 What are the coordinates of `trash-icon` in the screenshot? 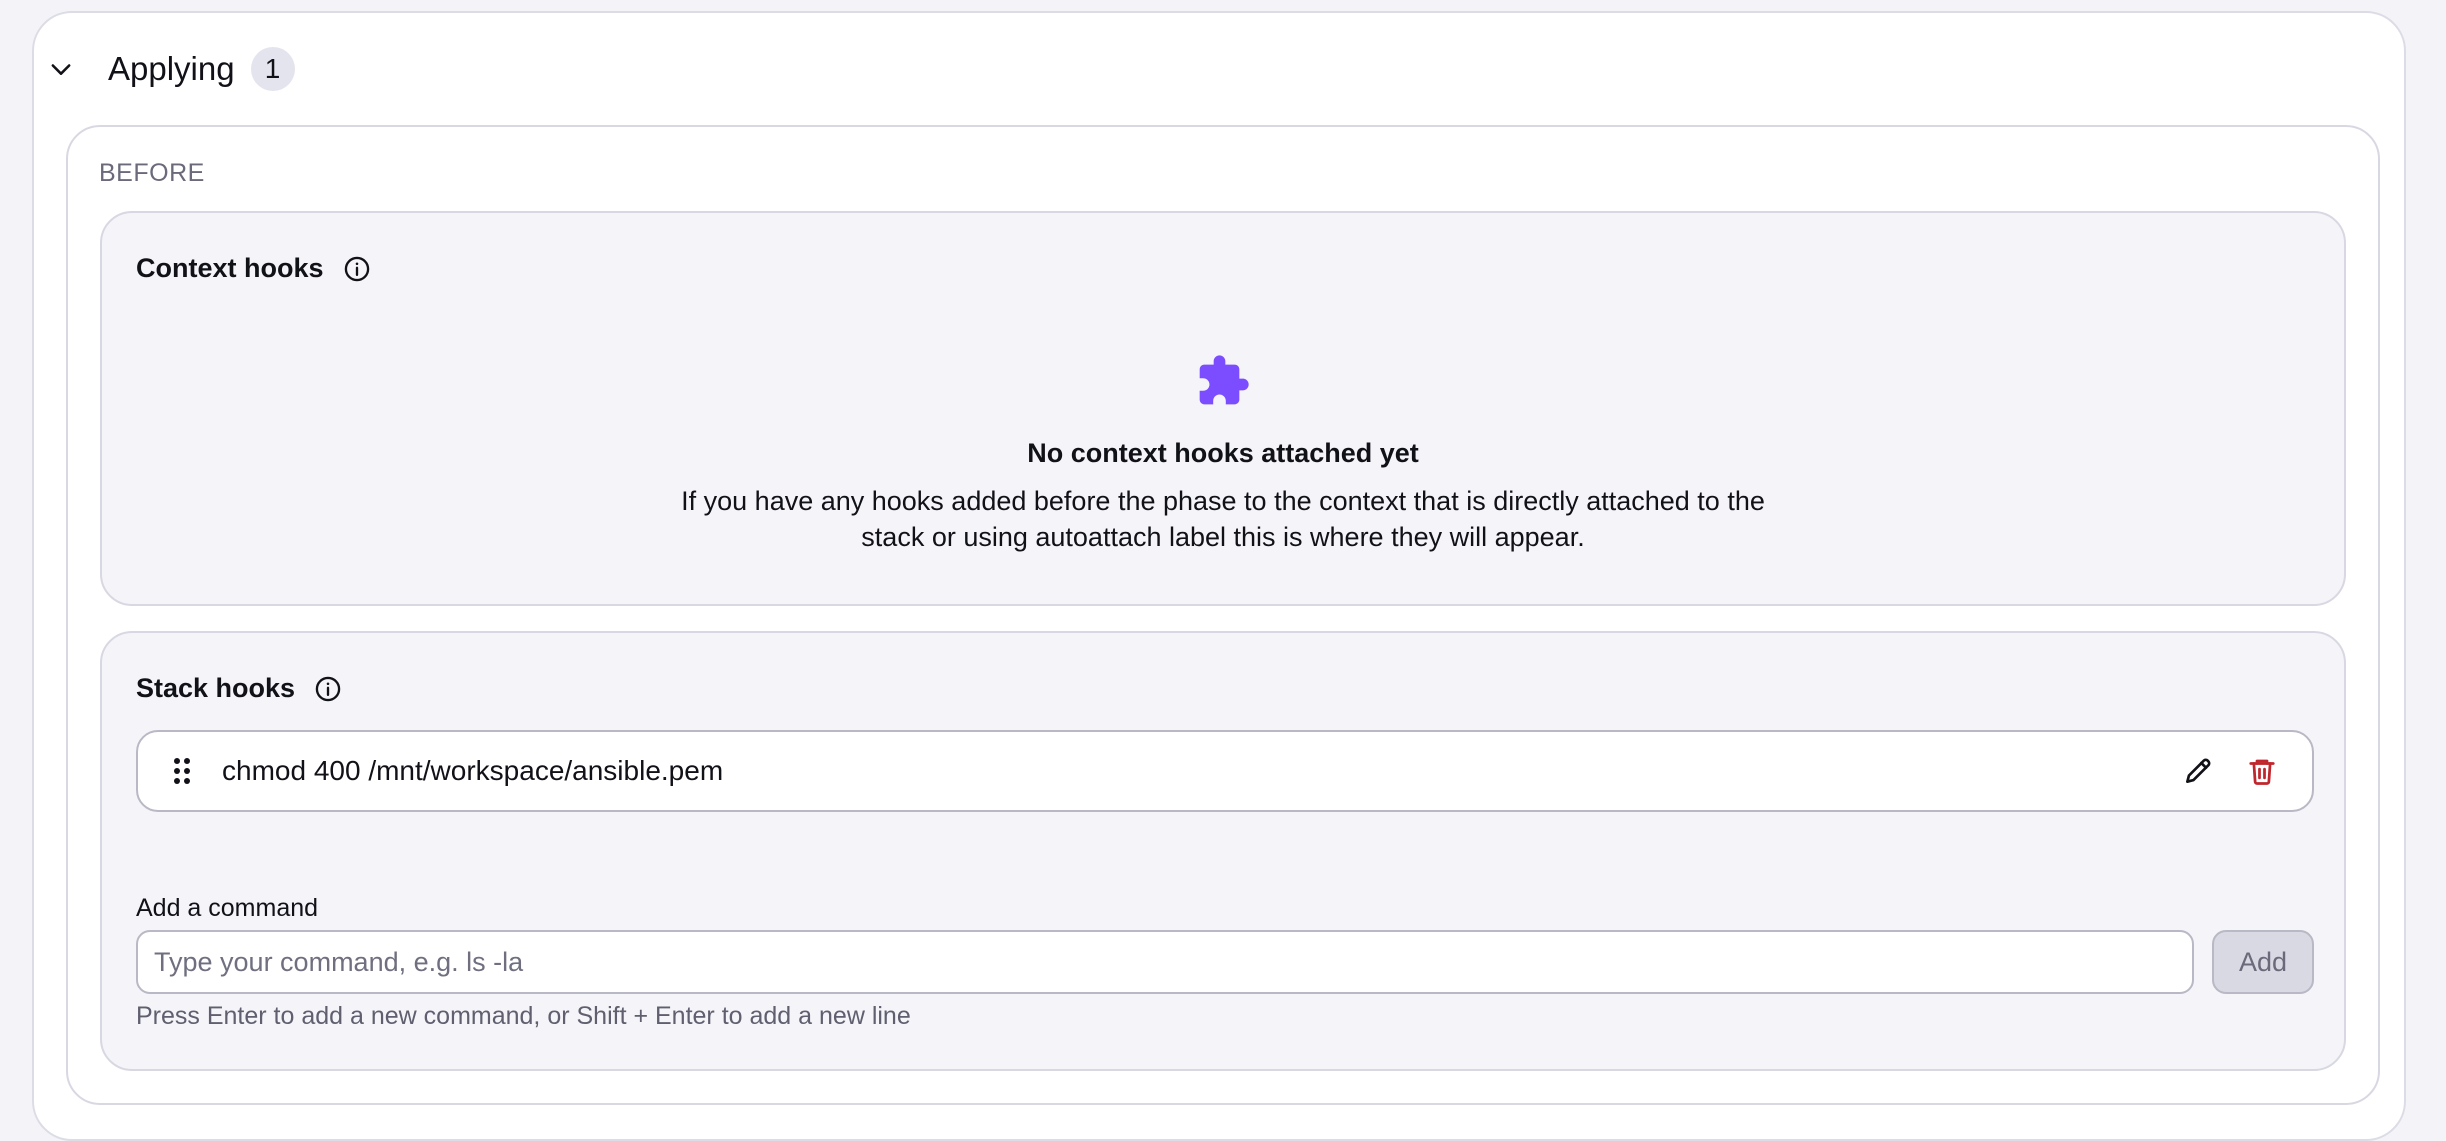 It's located at (2262, 772).